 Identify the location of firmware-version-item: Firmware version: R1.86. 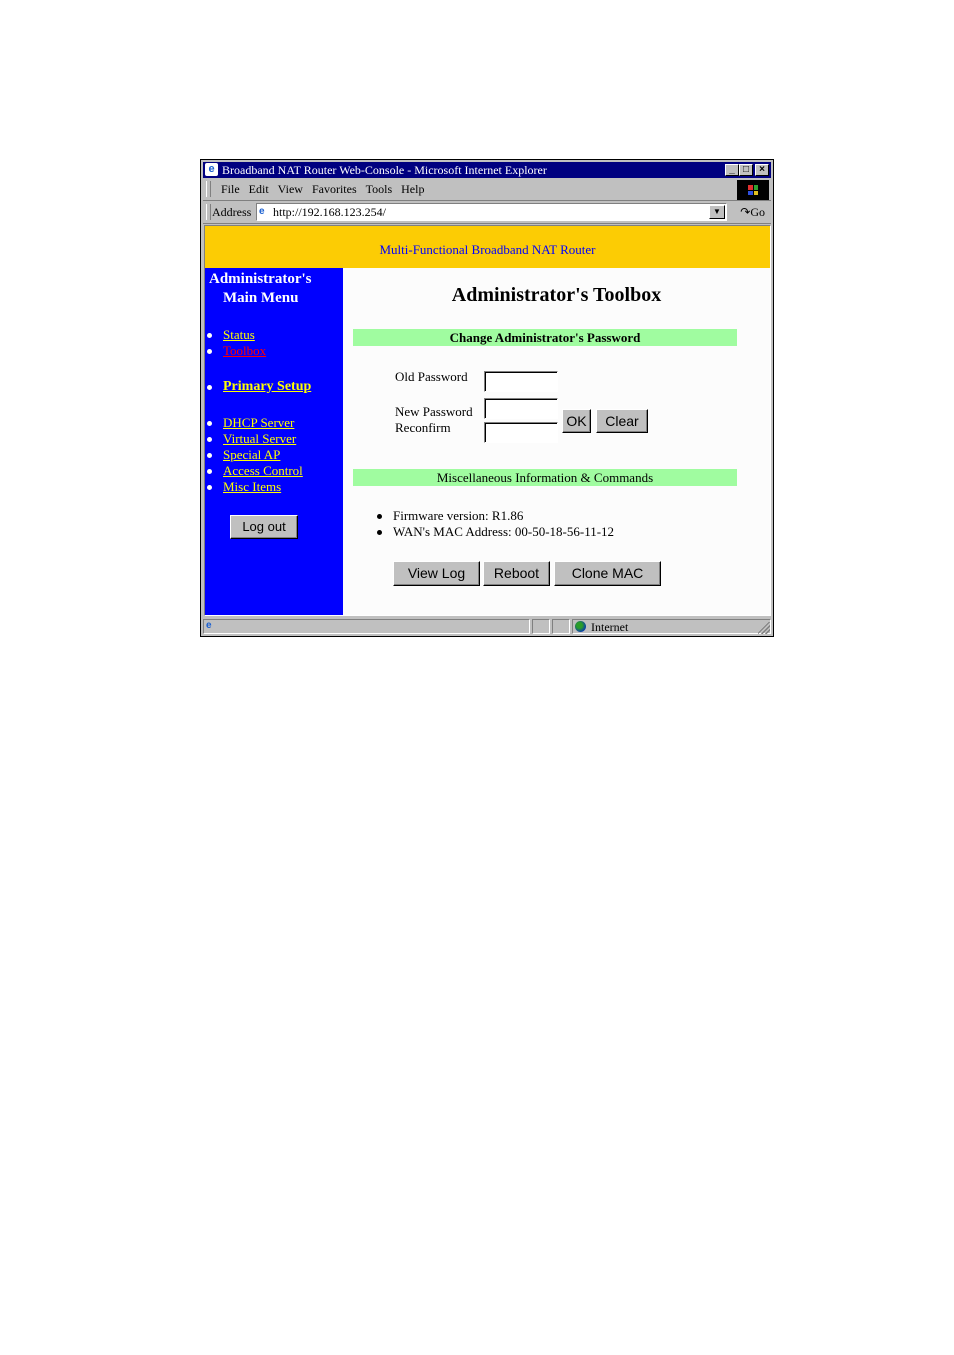
(493, 516).